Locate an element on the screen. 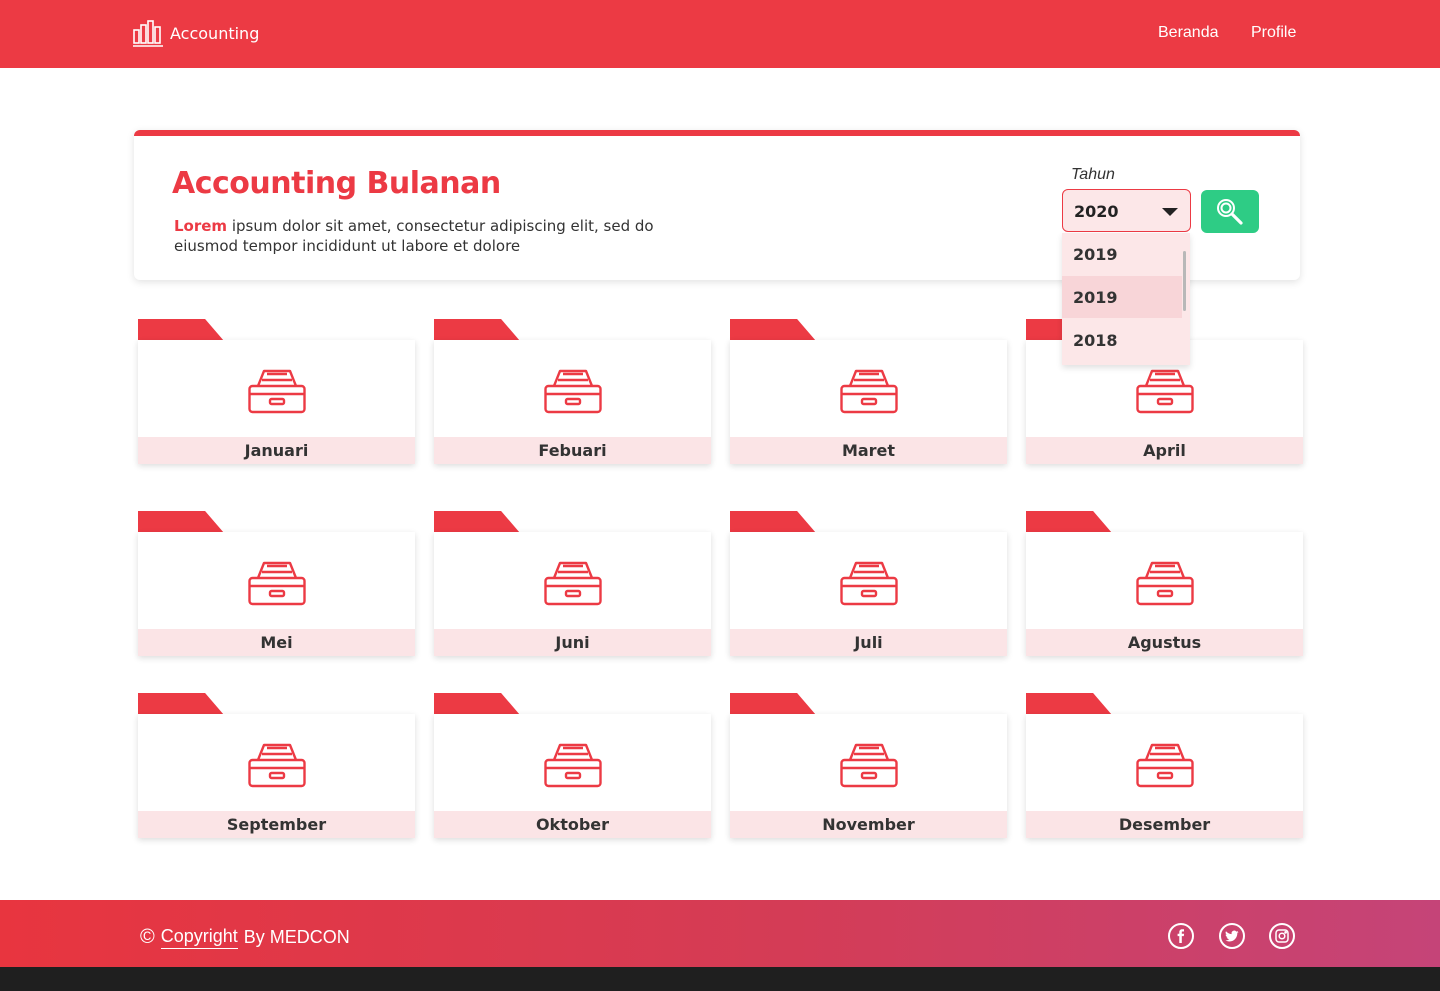  year-selected-value: 2020 is located at coordinates (1096, 211).